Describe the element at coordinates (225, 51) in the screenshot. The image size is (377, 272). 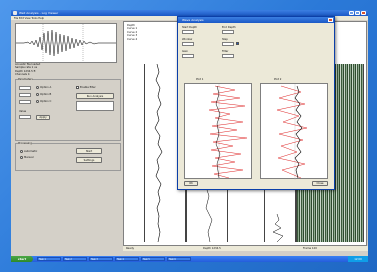
I see `dialog-label-6: Filter` at that location.